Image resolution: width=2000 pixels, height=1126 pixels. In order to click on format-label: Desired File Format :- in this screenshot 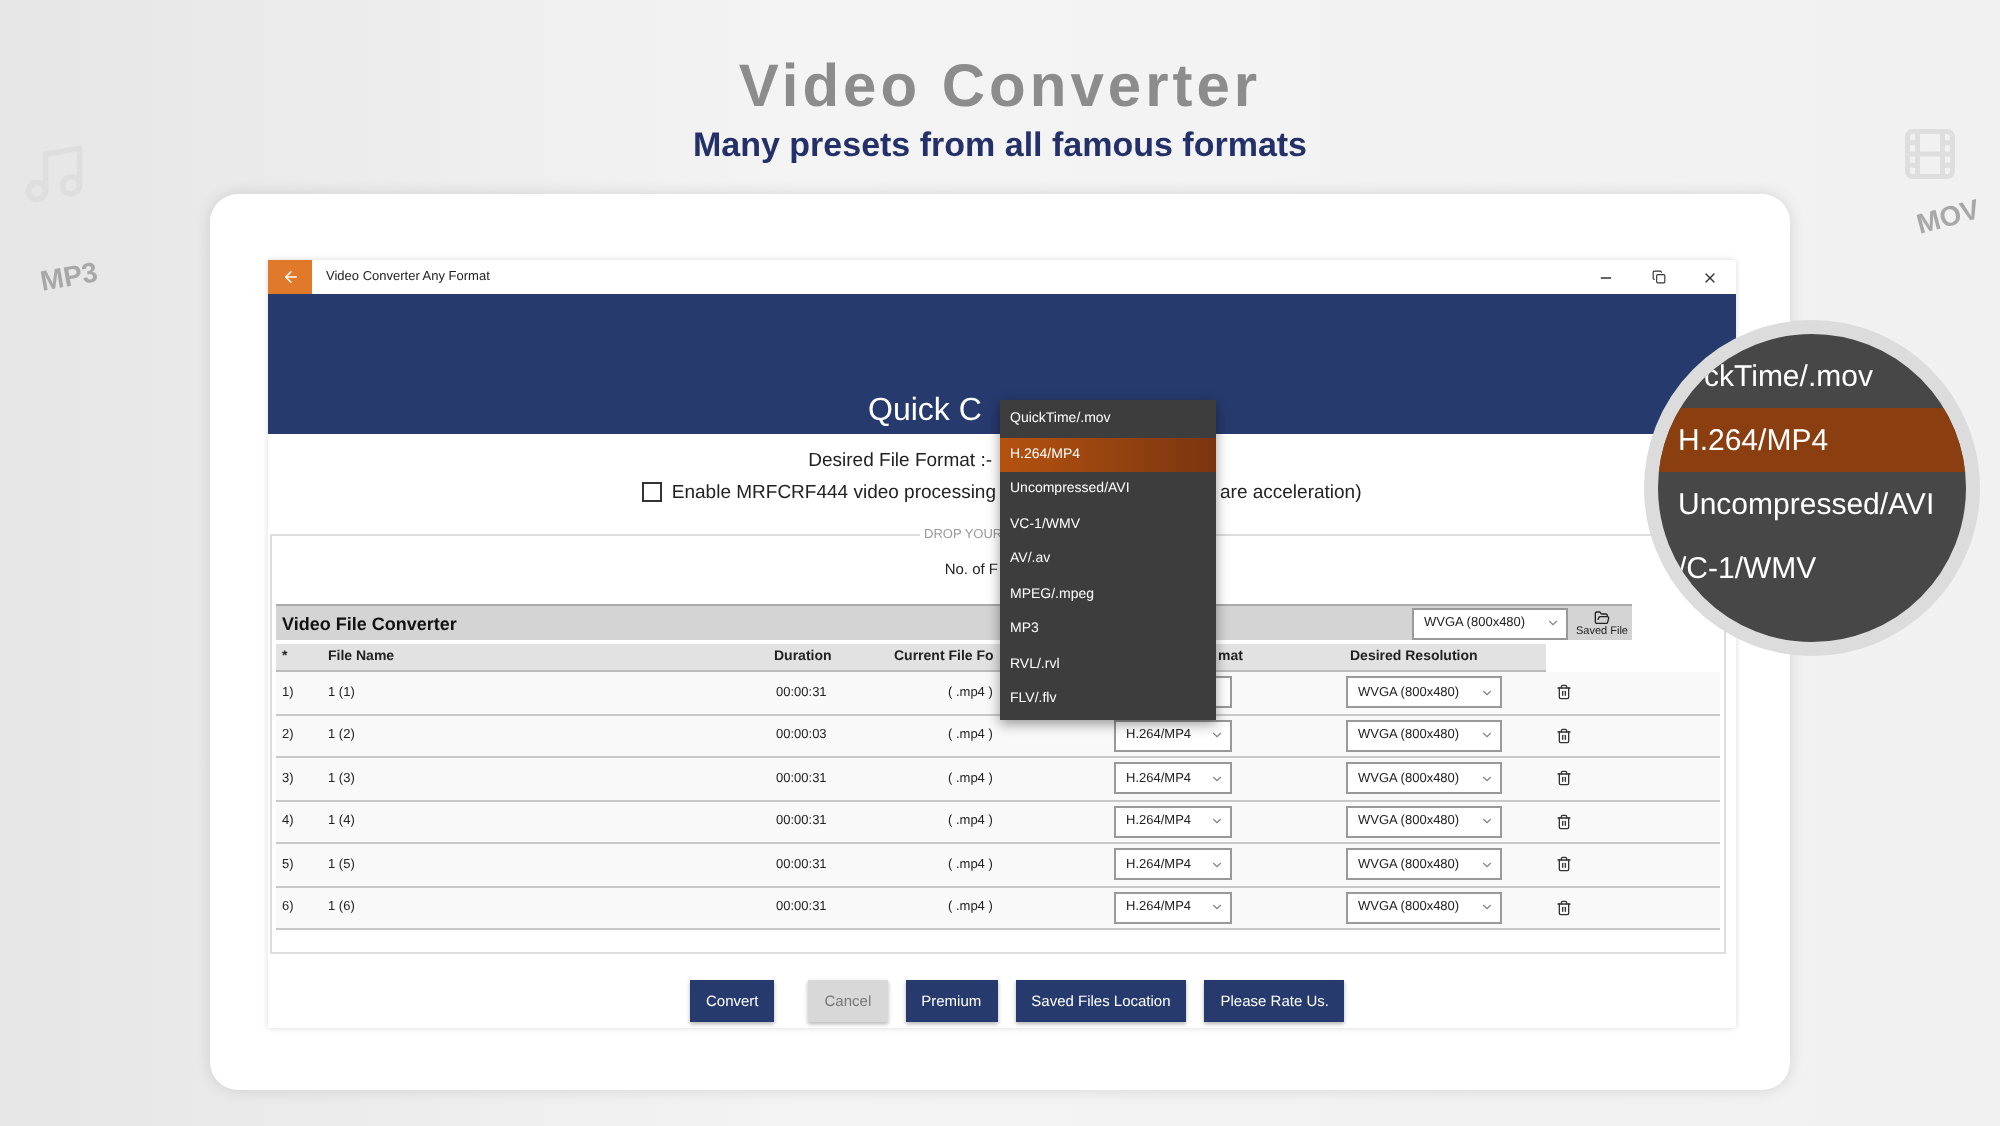, I will do `click(900, 460)`.